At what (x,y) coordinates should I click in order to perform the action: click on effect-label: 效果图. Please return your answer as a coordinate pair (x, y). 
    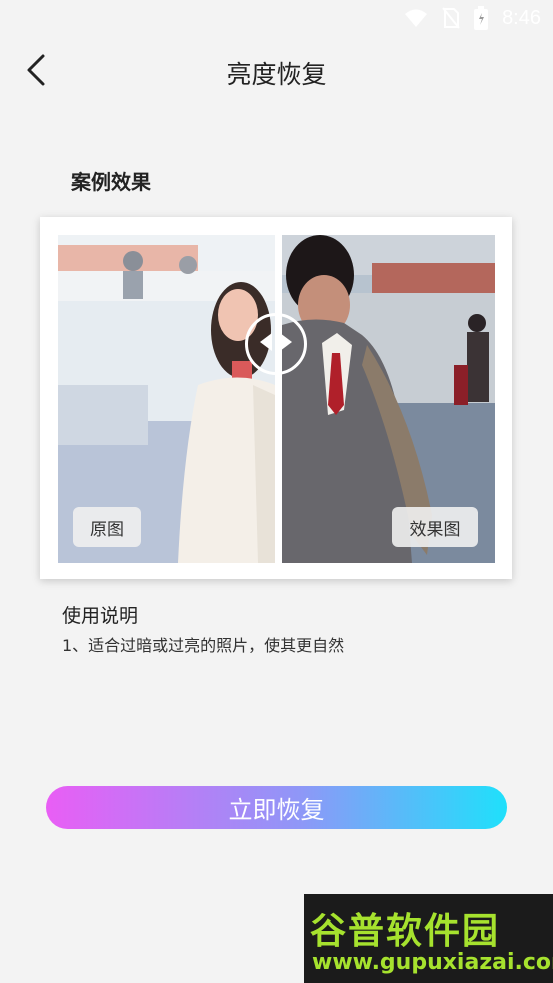
    Looking at the image, I should click on (435, 527).